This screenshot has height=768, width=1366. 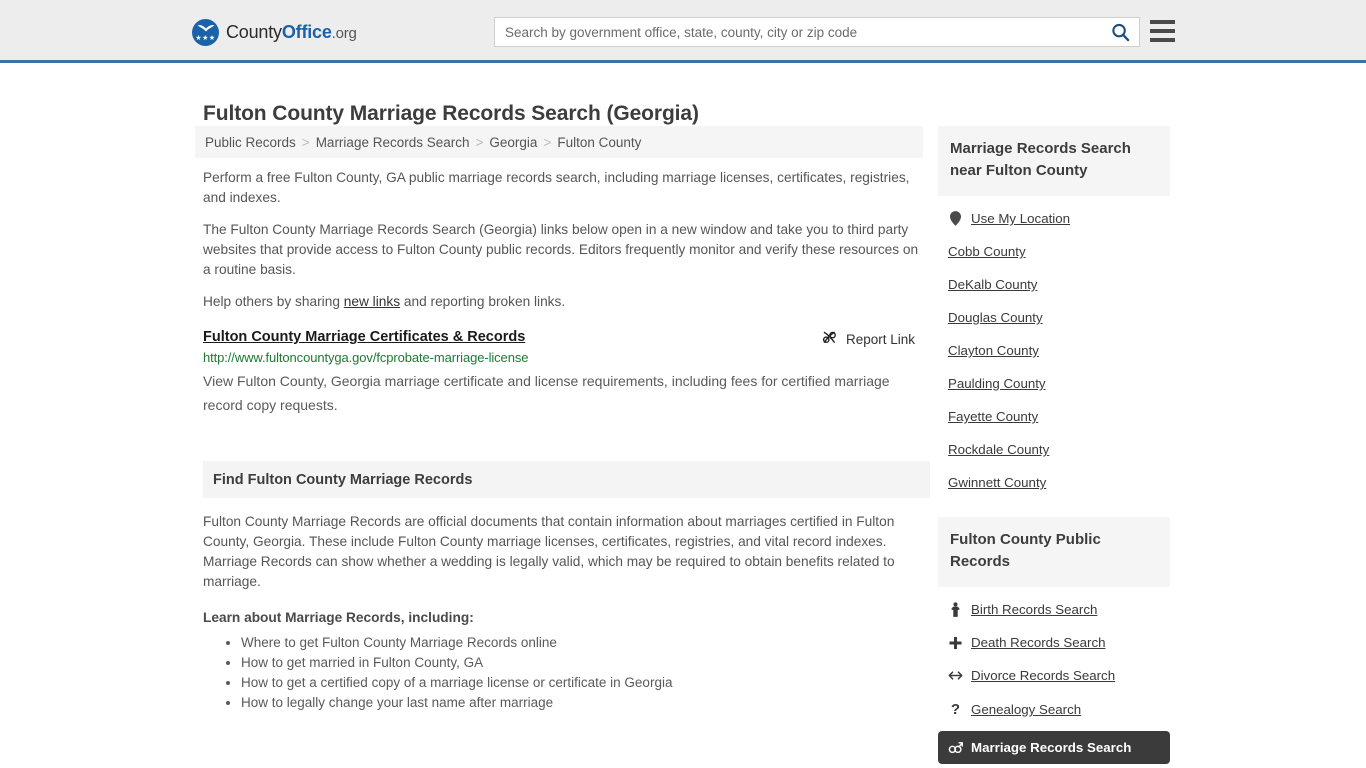 I want to click on question-mark-icon: ?, so click(x=955, y=709).